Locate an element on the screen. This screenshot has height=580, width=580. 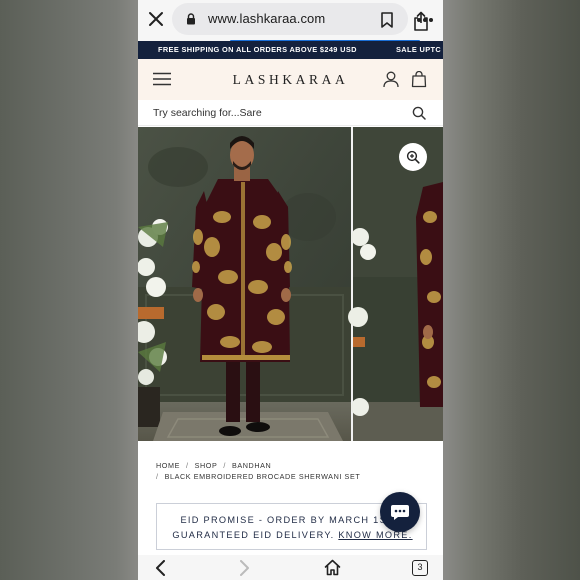
search-icon is located at coordinates (419, 113).